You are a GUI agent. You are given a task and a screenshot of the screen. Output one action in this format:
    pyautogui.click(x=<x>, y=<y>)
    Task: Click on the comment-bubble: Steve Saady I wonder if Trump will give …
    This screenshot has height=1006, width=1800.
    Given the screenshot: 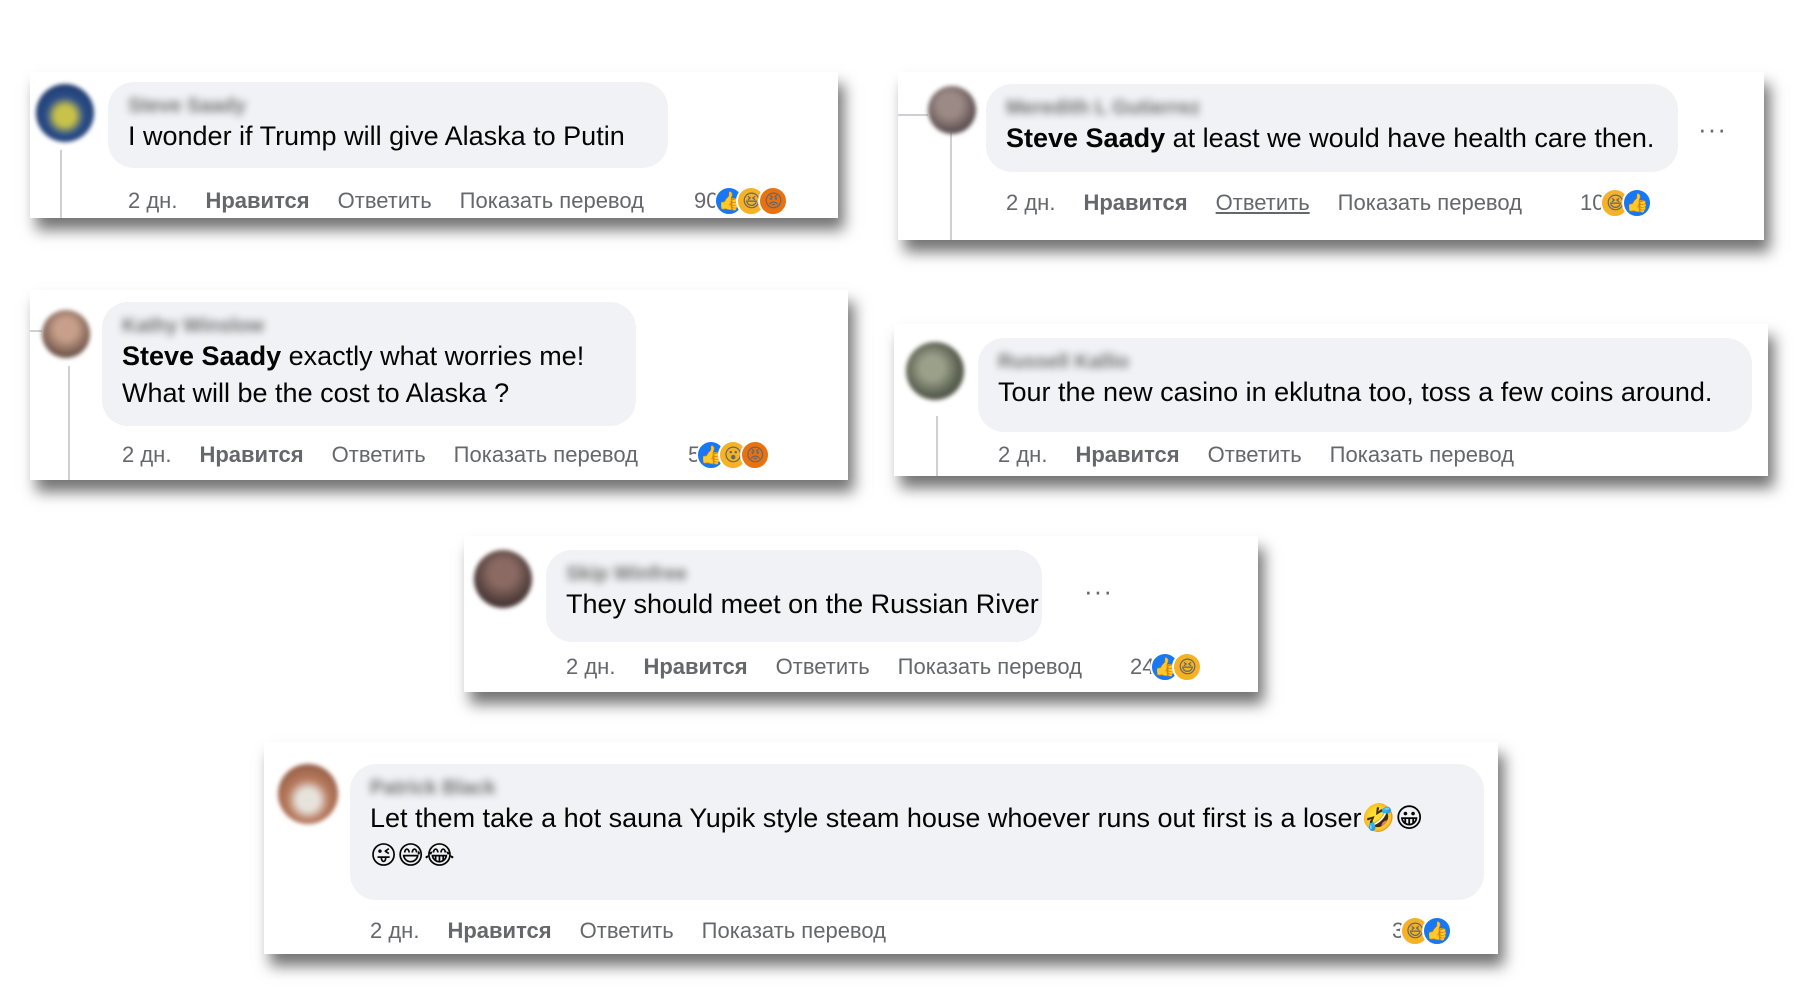 What is the action you would take?
    pyautogui.click(x=388, y=125)
    